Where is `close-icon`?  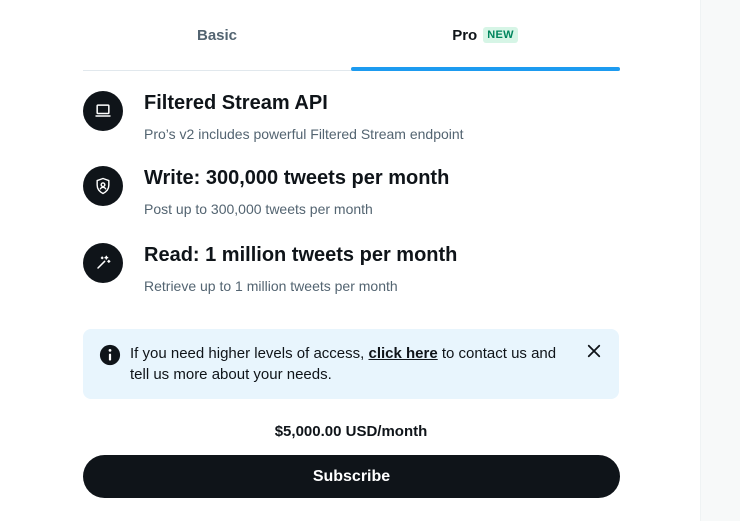
close-icon is located at coordinates (594, 351).